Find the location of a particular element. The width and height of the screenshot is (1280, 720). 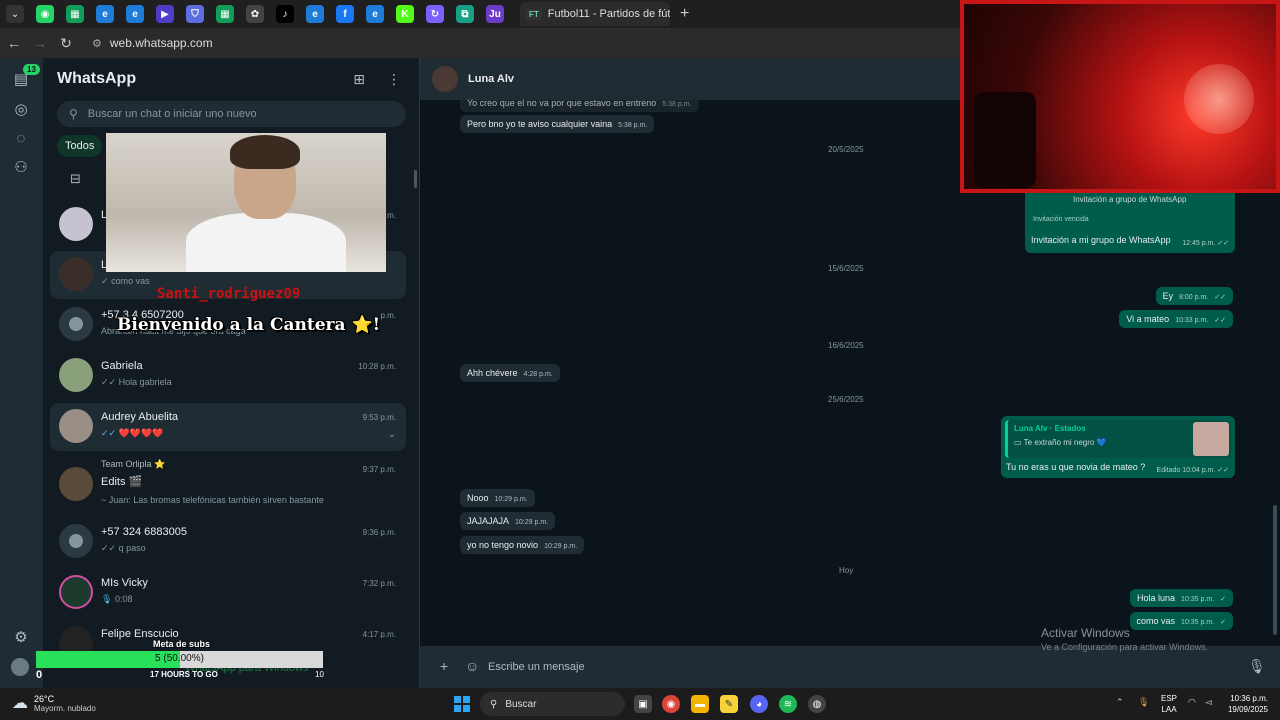

openai-icon: ✿ is located at coordinates (255, 14).